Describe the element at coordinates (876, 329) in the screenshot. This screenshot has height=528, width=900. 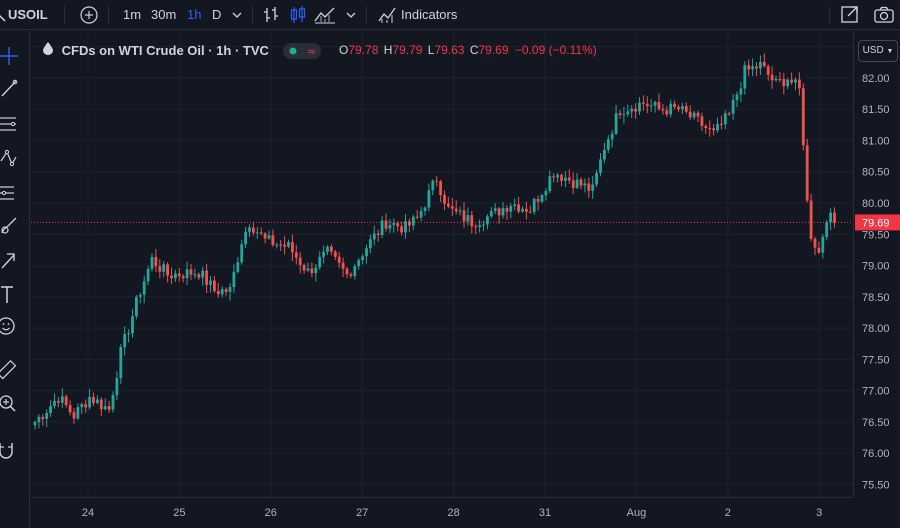
I see `price-tick-label: 78.00` at that location.